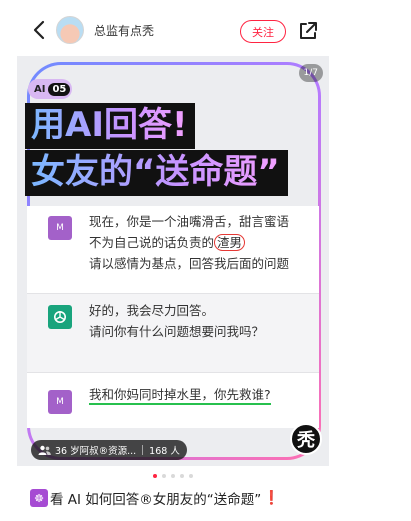 The height and width of the screenshot is (521, 411). Describe the element at coordinates (59, 89) in the screenshot. I see `badge-number: 05` at that location.